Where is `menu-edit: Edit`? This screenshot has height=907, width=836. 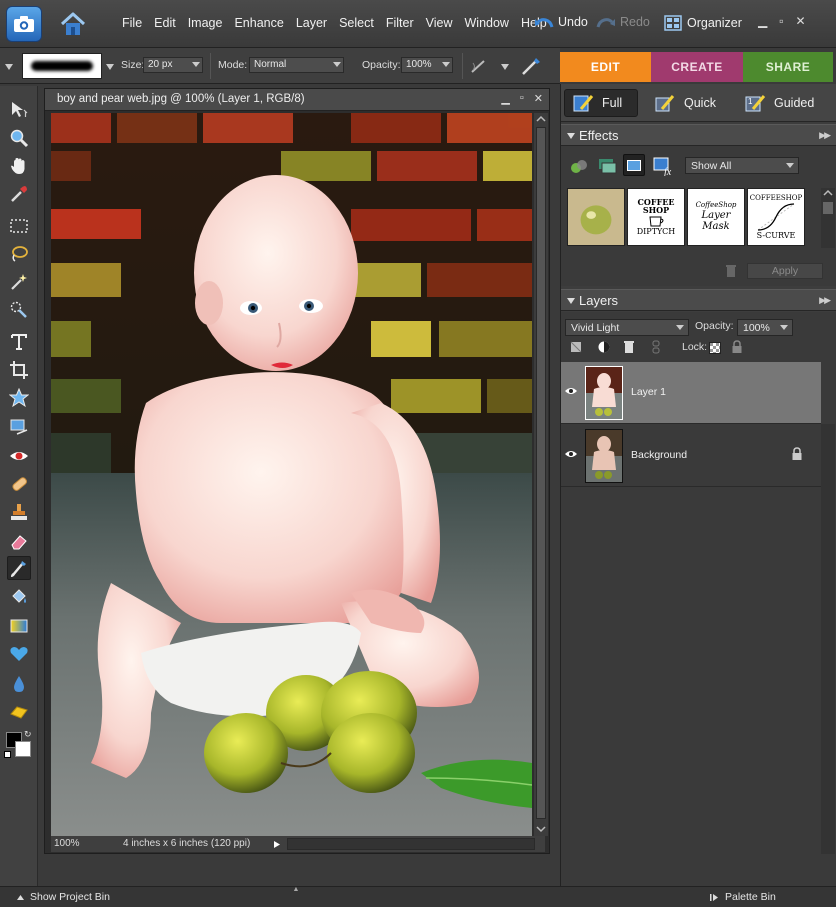
menu-edit: Edit is located at coordinates (165, 23).